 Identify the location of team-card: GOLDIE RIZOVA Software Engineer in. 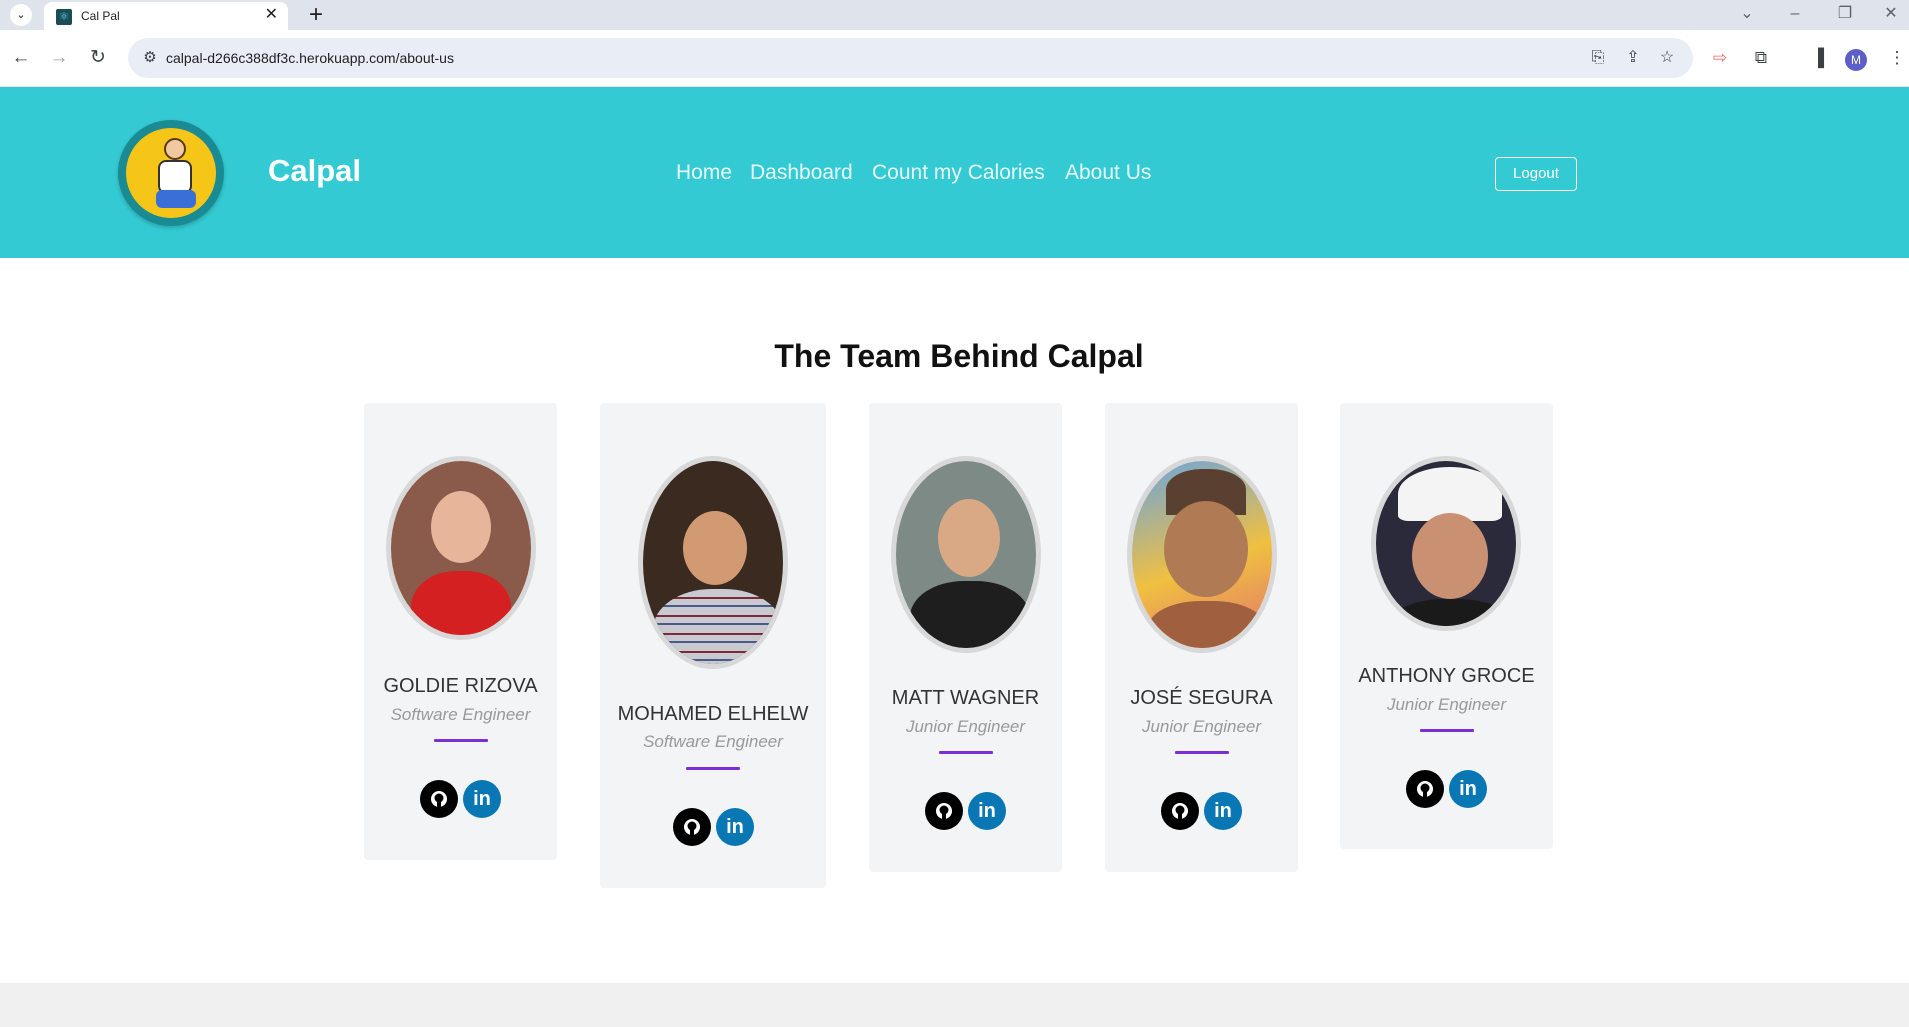
(460, 631).